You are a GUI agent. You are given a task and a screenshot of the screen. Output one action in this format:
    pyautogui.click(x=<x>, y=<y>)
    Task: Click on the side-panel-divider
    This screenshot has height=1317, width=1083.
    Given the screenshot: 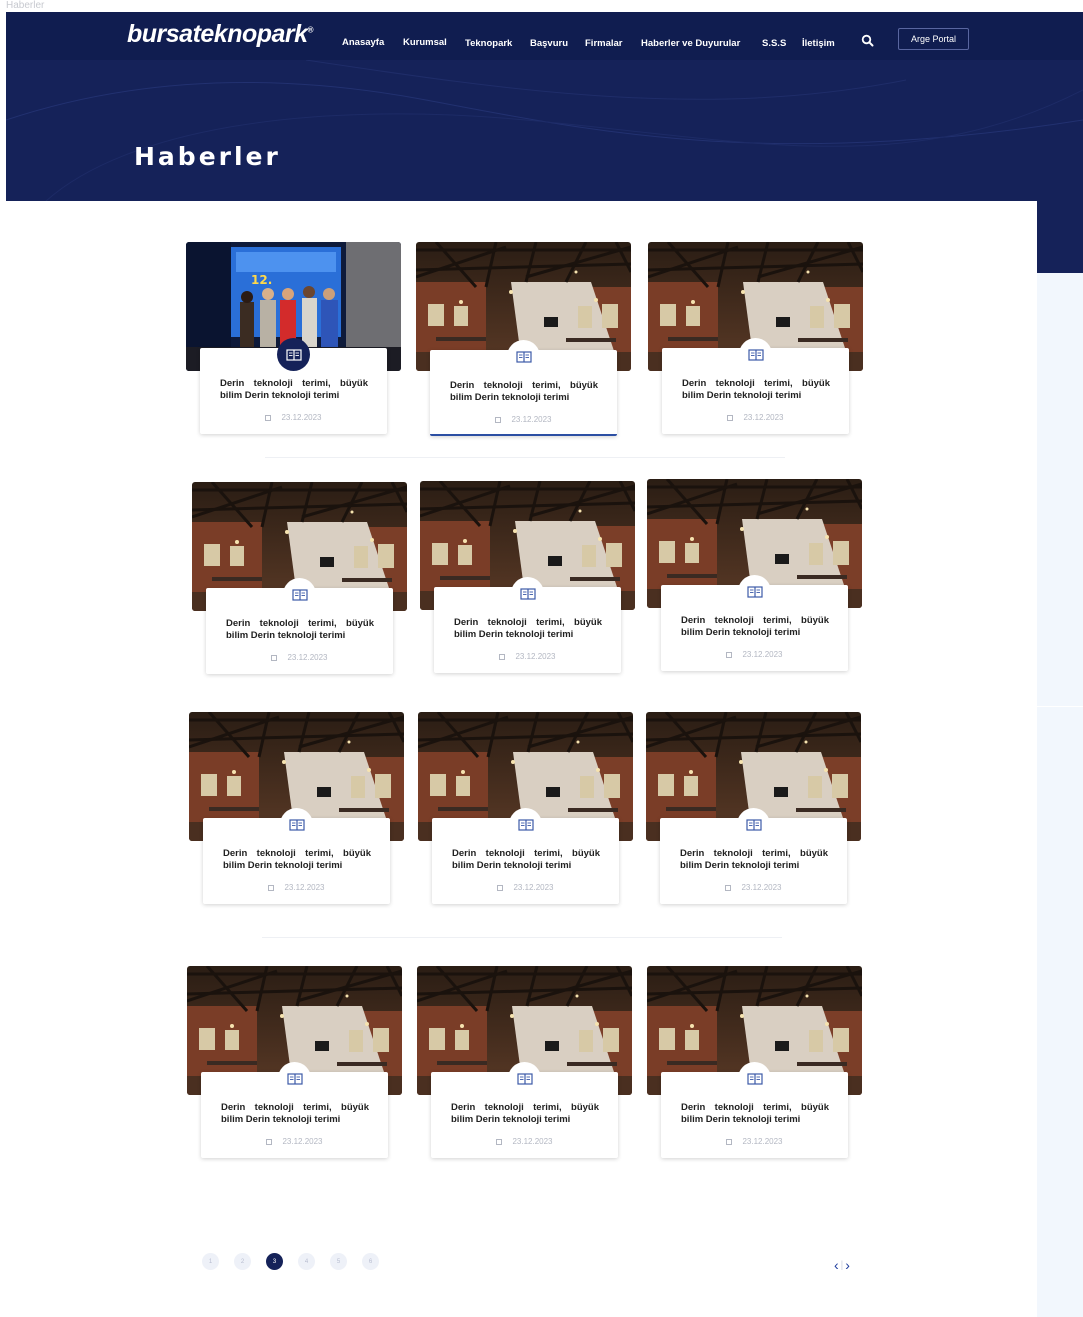 What is the action you would take?
    pyautogui.click(x=1060, y=706)
    